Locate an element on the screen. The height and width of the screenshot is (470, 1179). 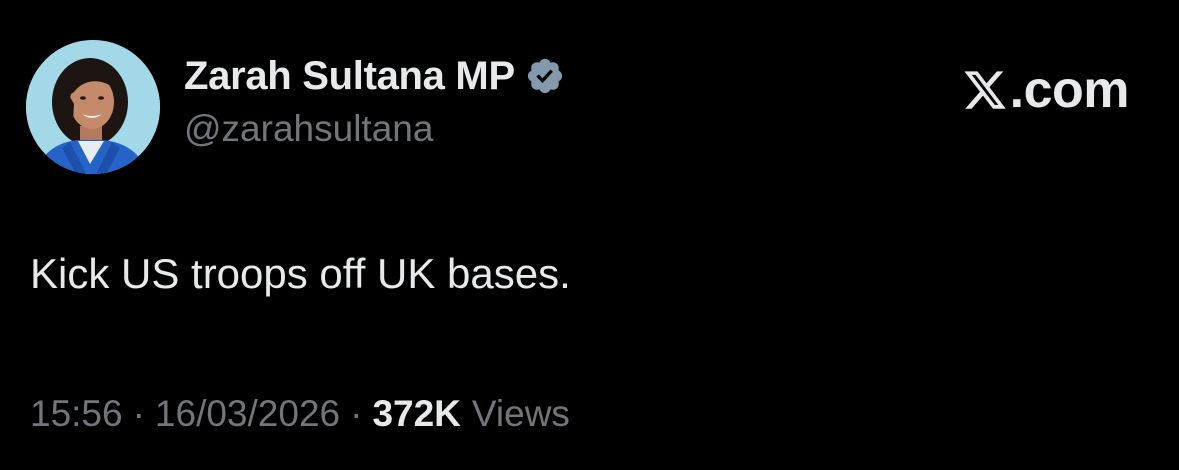
brand-watermark: .com is located at coordinates (1046, 90).